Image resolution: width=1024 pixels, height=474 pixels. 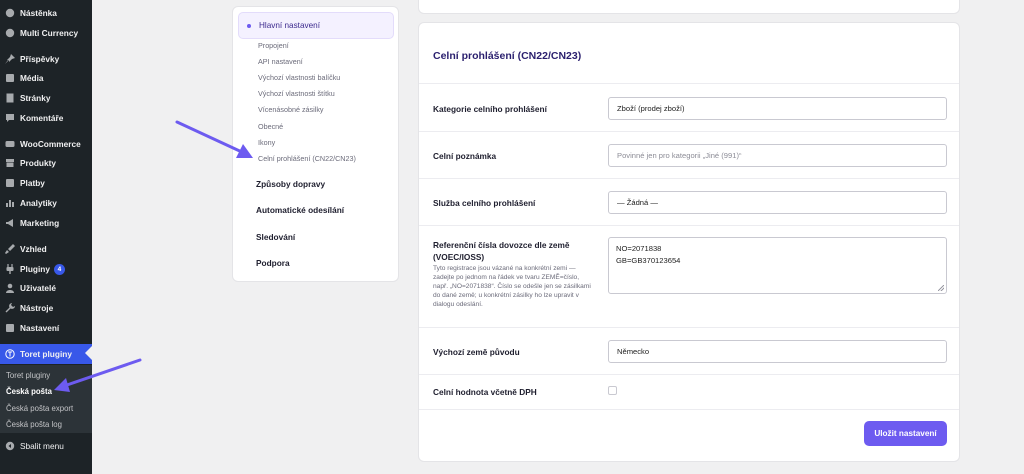 What do you see at coordinates (10, 223) in the screenshot?
I see `megaphone-icon` at bounding box center [10, 223].